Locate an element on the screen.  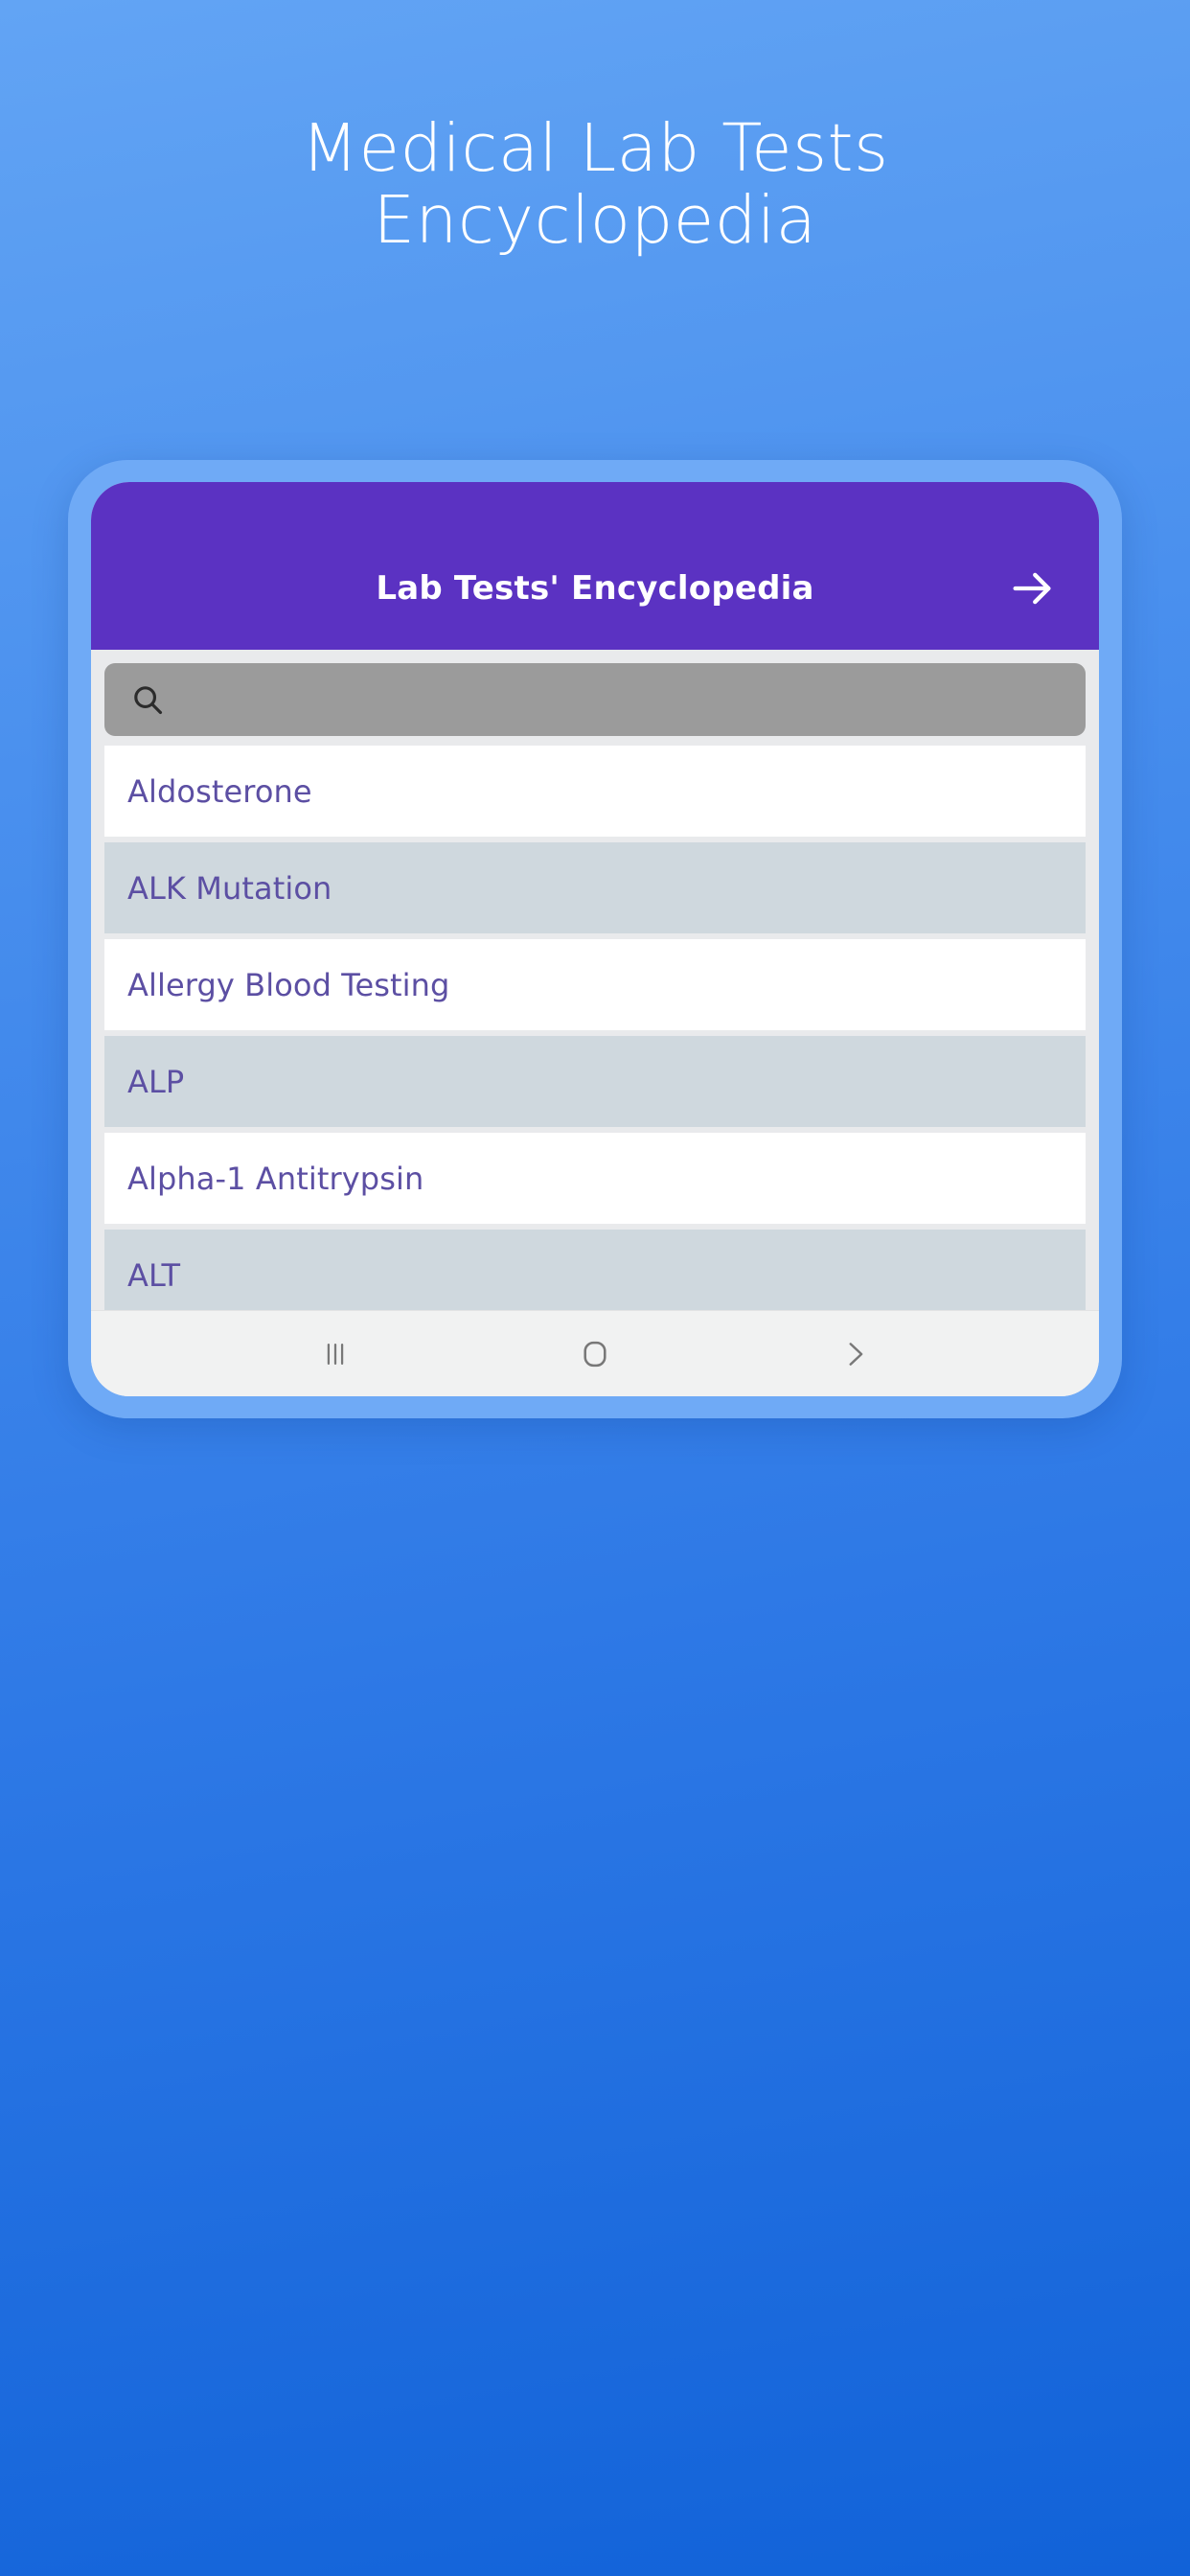
list-item: ALT is located at coordinates (595, 1270).